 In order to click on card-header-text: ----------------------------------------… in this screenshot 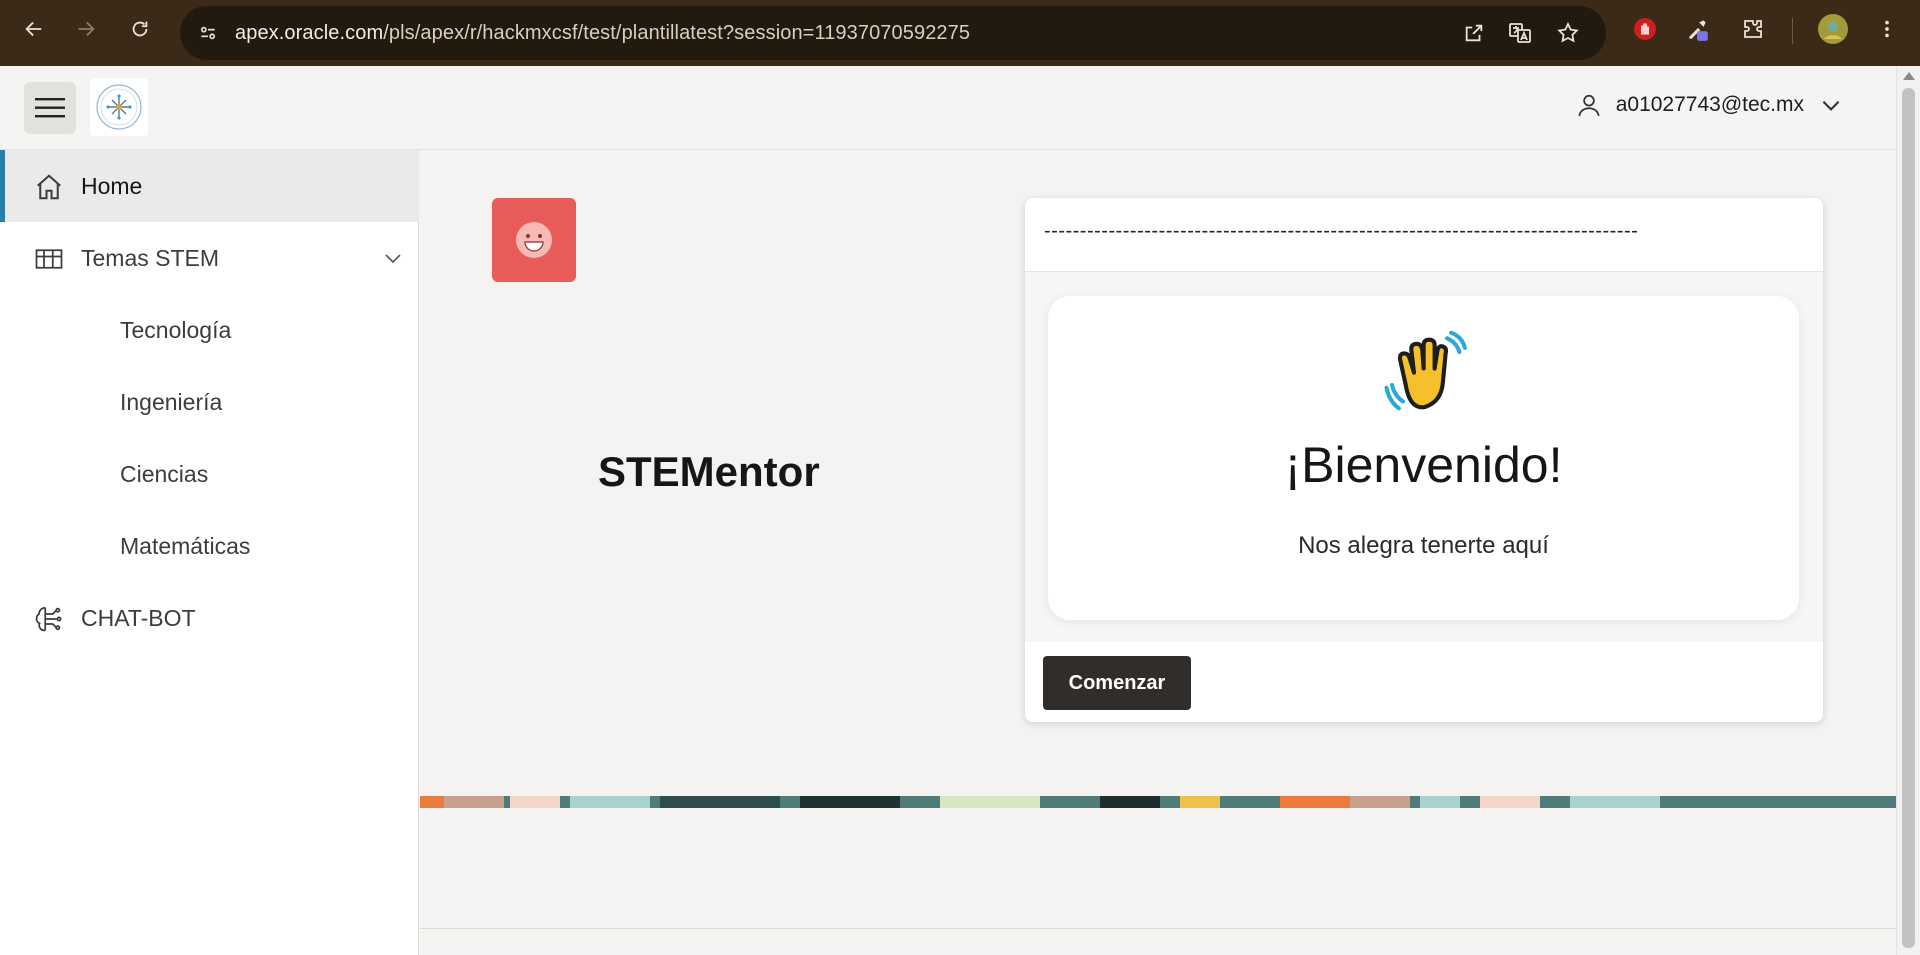, I will do `click(1341, 231)`.